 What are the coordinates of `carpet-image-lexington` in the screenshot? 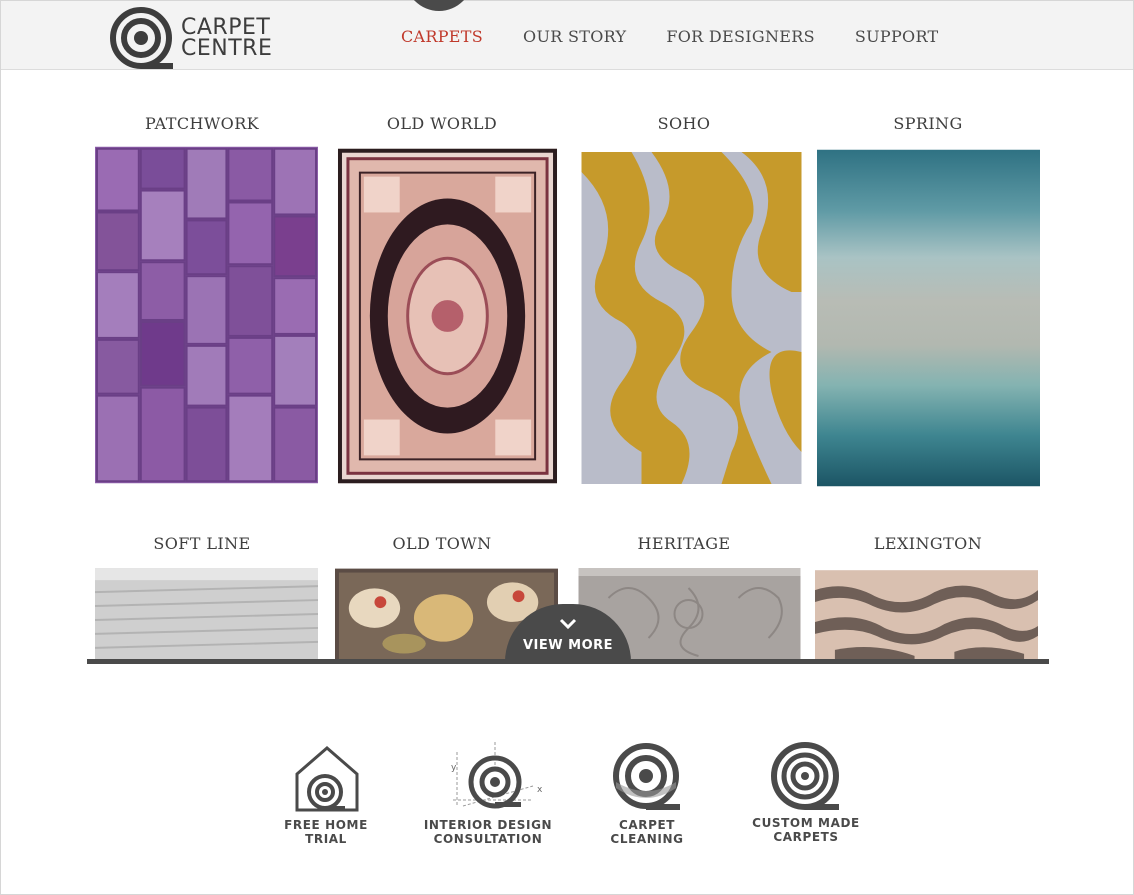 It's located at (926, 615).